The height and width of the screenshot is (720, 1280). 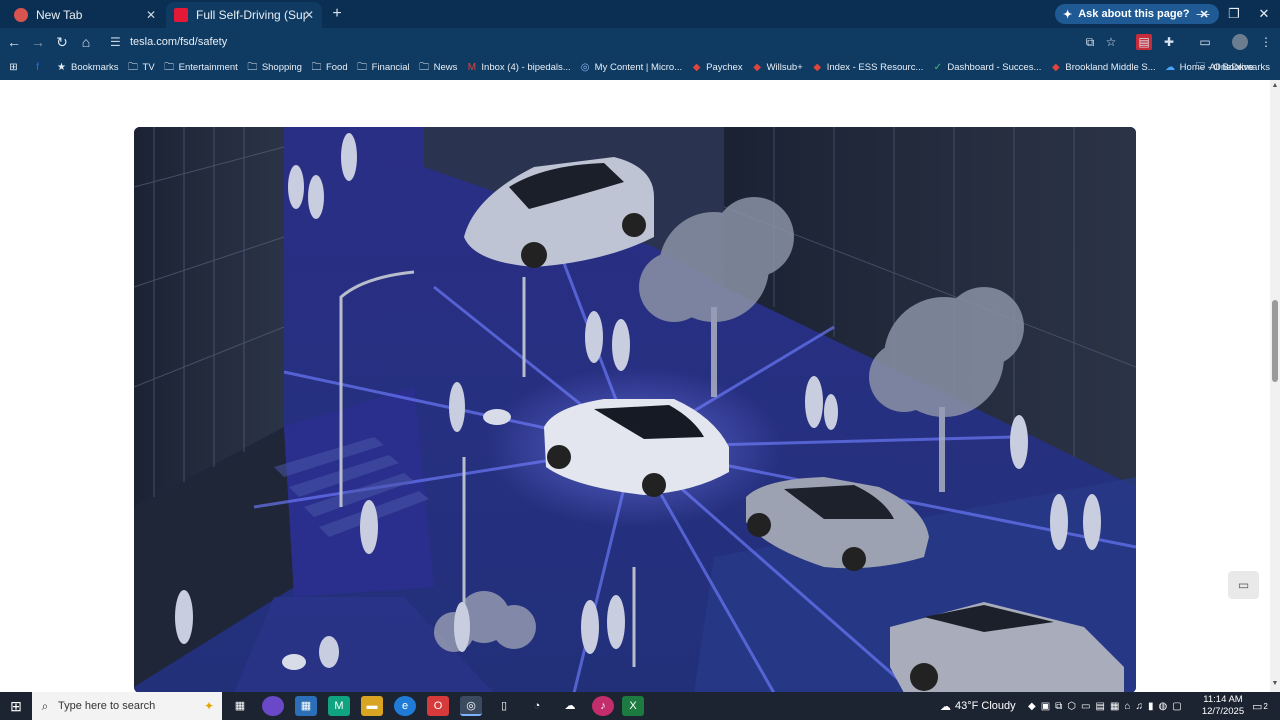 I want to click on scroll-up-icon: ▲, so click(x=1275, y=87).